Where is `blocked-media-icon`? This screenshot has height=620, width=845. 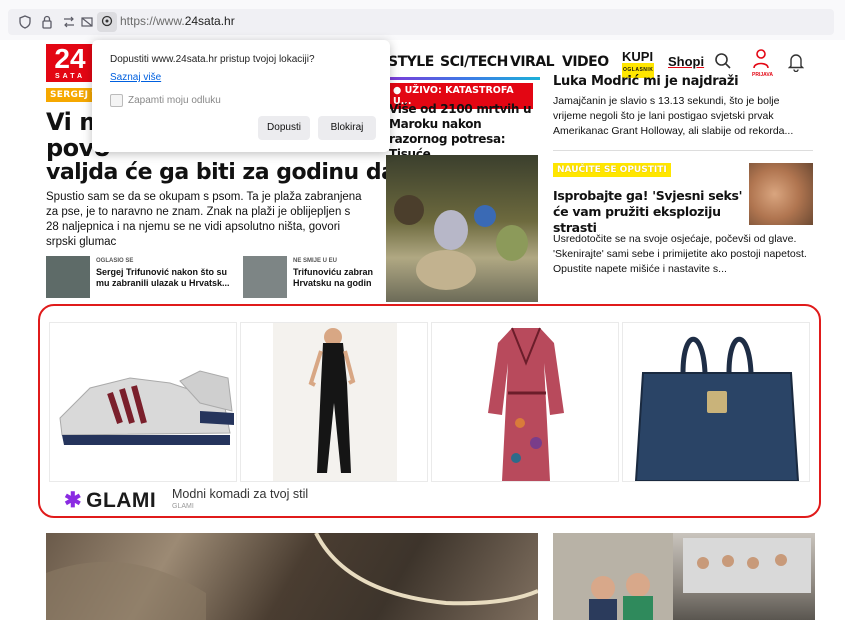 blocked-media-icon is located at coordinates (87, 22).